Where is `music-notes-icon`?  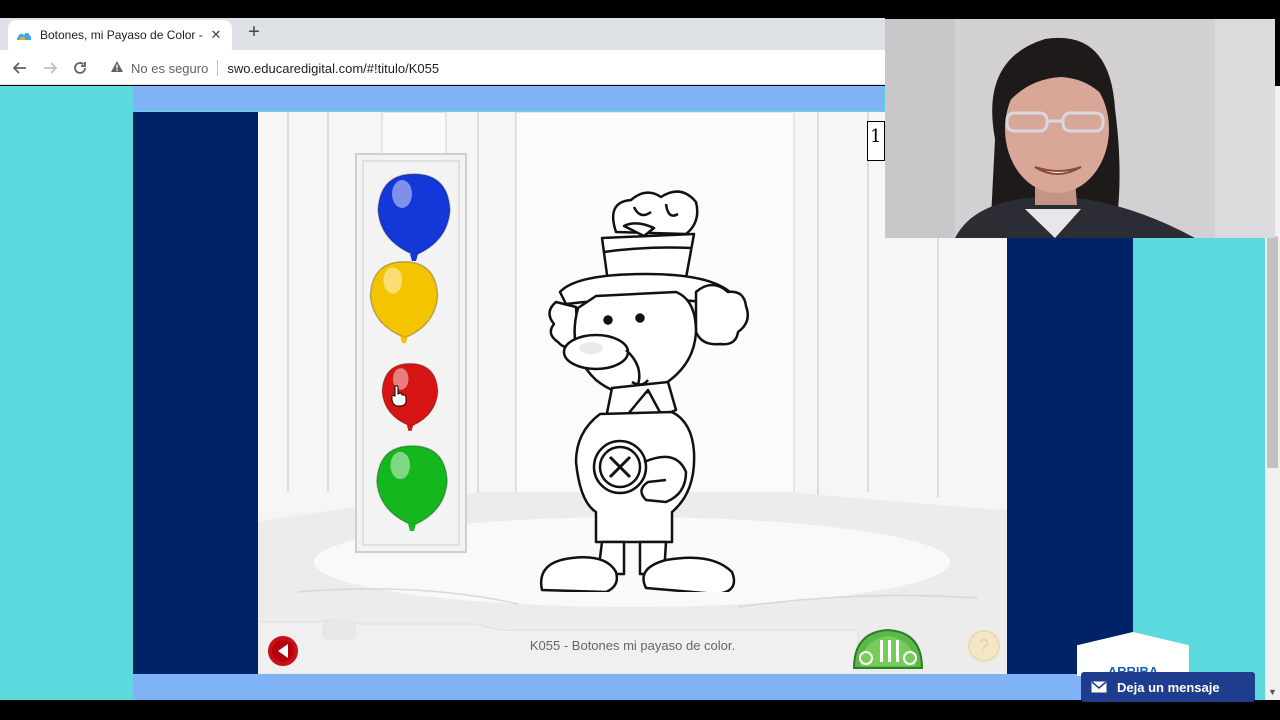 music-notes-icon is located at coordinates (888, 648).